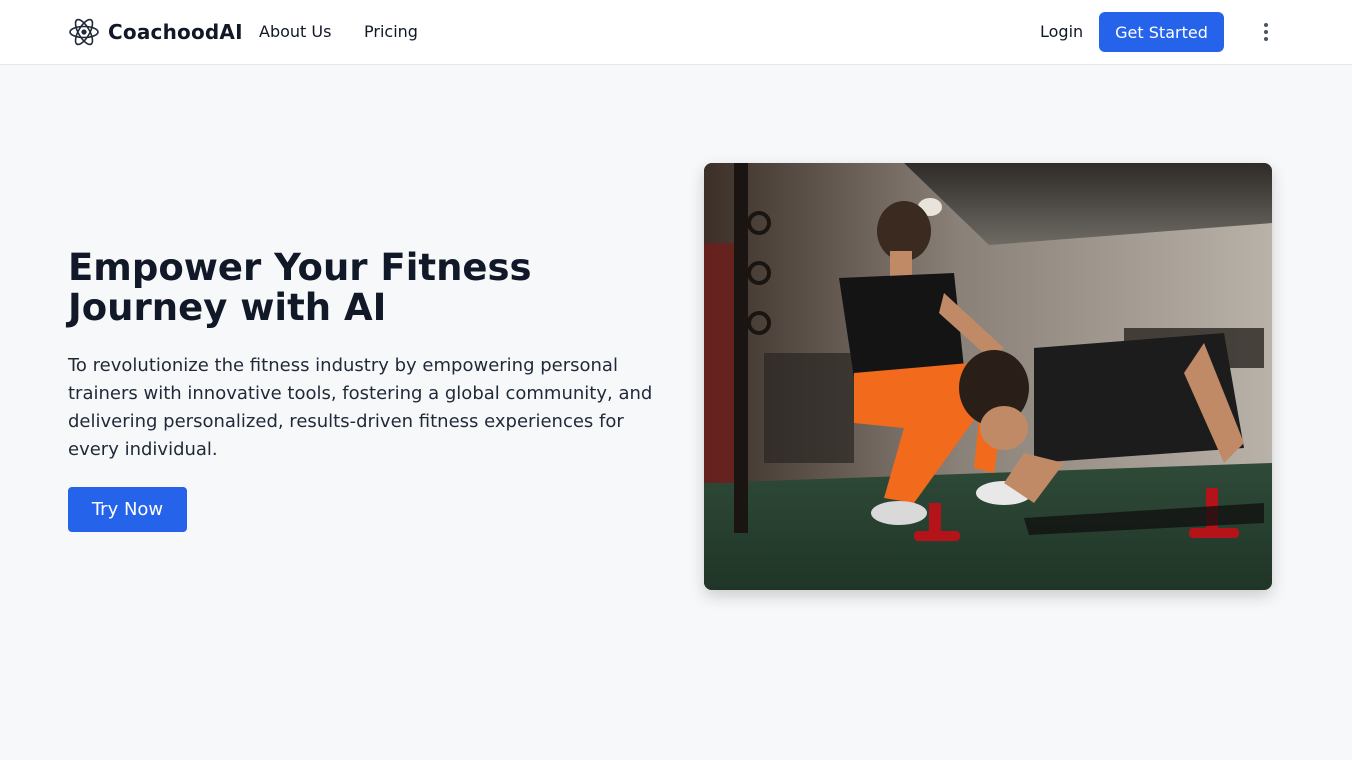  I want to click on hero-title: Empower Your Fitness Journey with AI, so click(300, 287).